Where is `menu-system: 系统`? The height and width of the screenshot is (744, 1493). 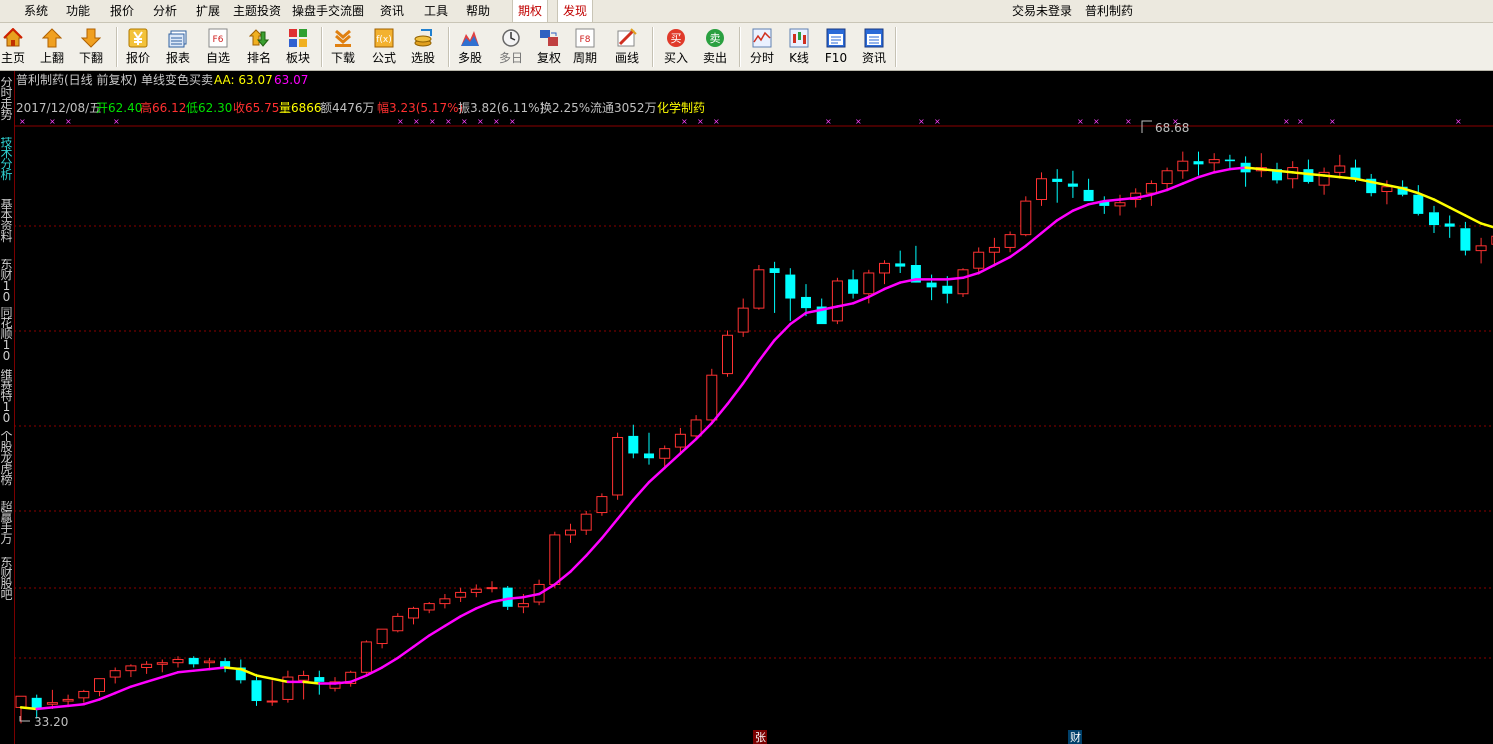
menu-system: 系统 is located at coordinates (36, 11).